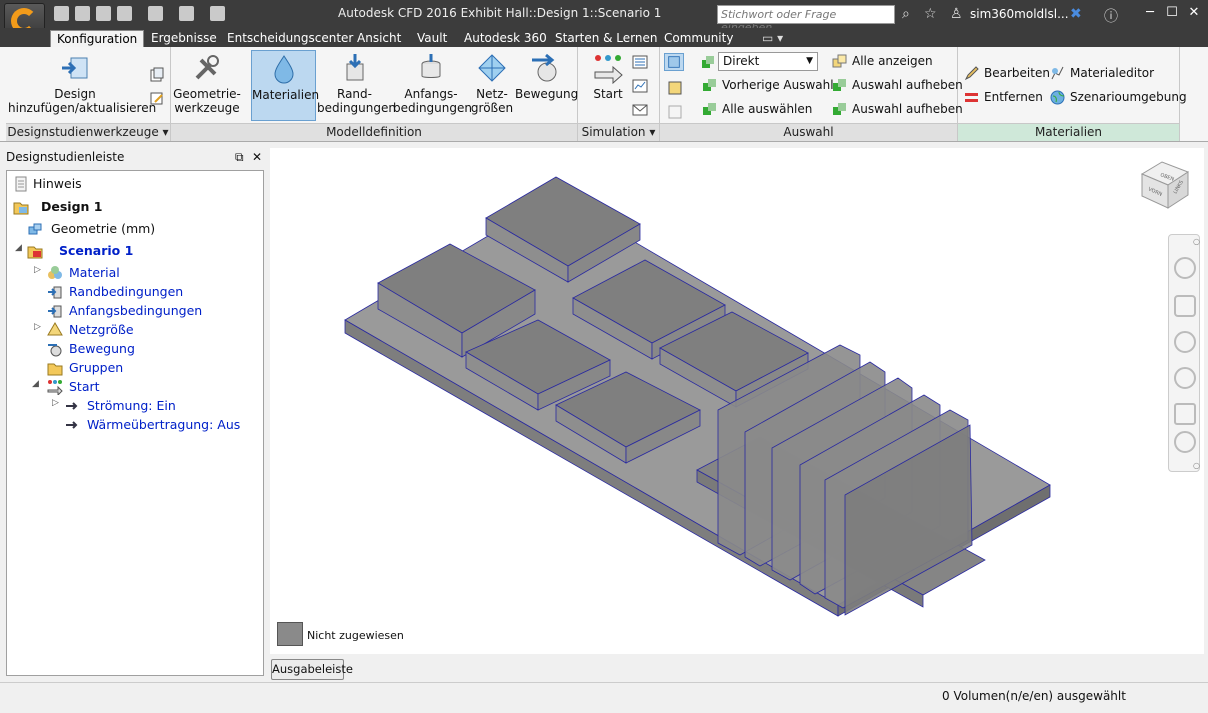 The image size is (1208, 713). I want to click on panel-label-designstudie: Designstudienwerkzeuge ▾, so click(88, 132).